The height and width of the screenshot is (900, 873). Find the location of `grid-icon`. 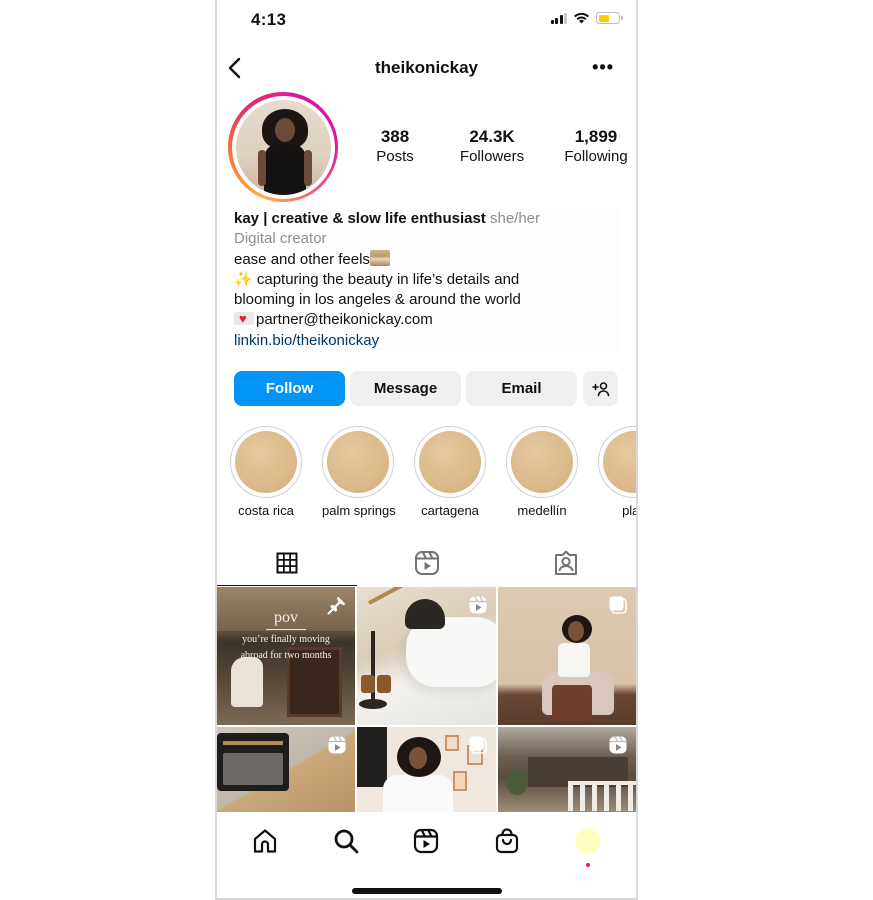

grid-icon is located at coordinates (287, 563).